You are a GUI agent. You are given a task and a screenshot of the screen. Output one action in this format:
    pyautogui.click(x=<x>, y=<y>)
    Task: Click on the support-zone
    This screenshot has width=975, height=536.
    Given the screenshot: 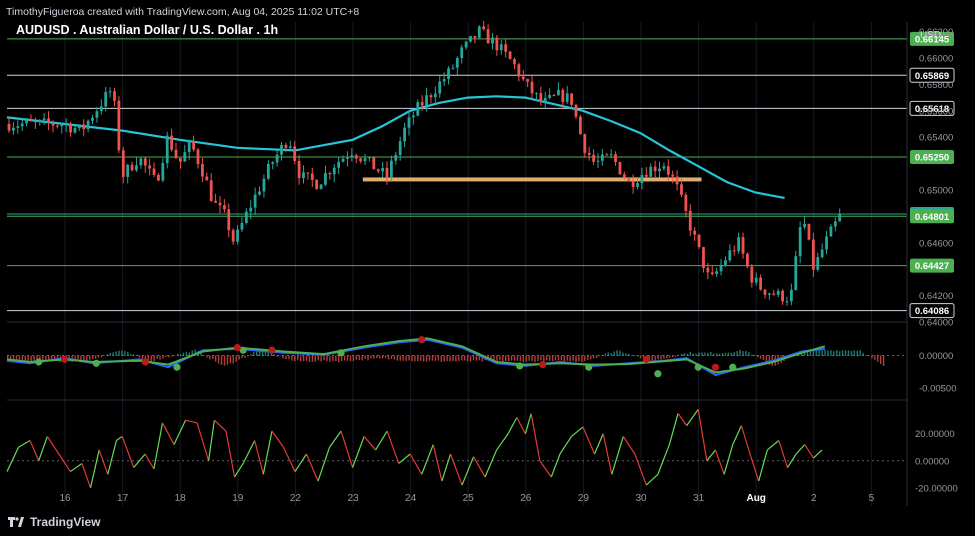 What is the action you would take?
    pyautogui.click(x=532, y=179)
    